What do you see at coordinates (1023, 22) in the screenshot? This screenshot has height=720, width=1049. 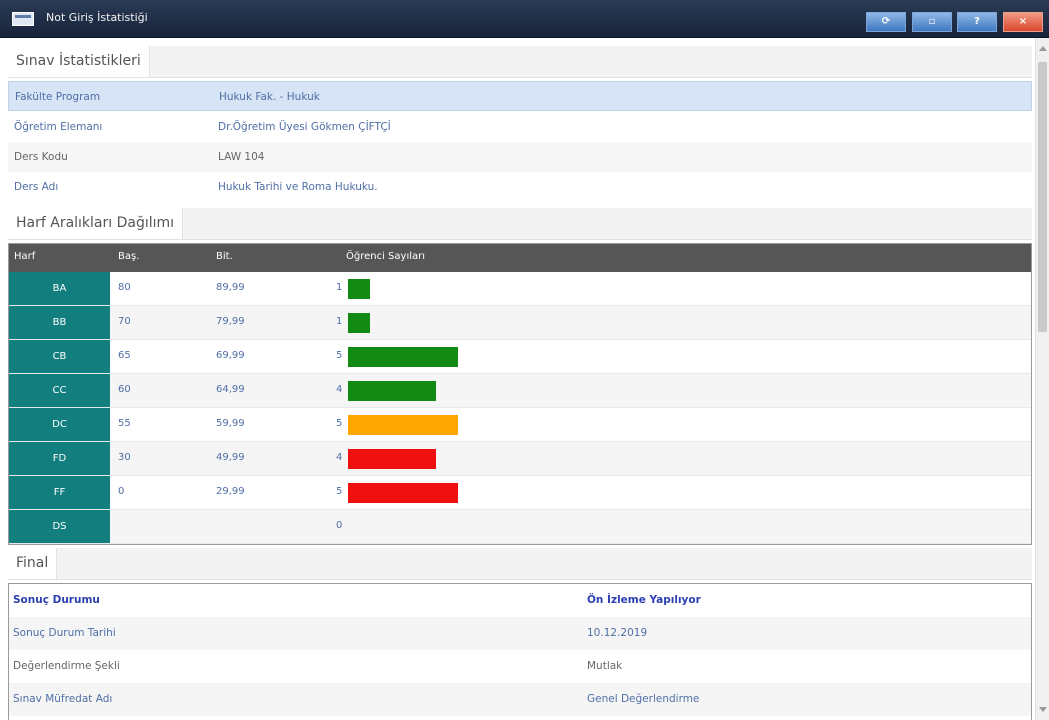 I see `close-button: ×` at bounding box center [1023, 22].